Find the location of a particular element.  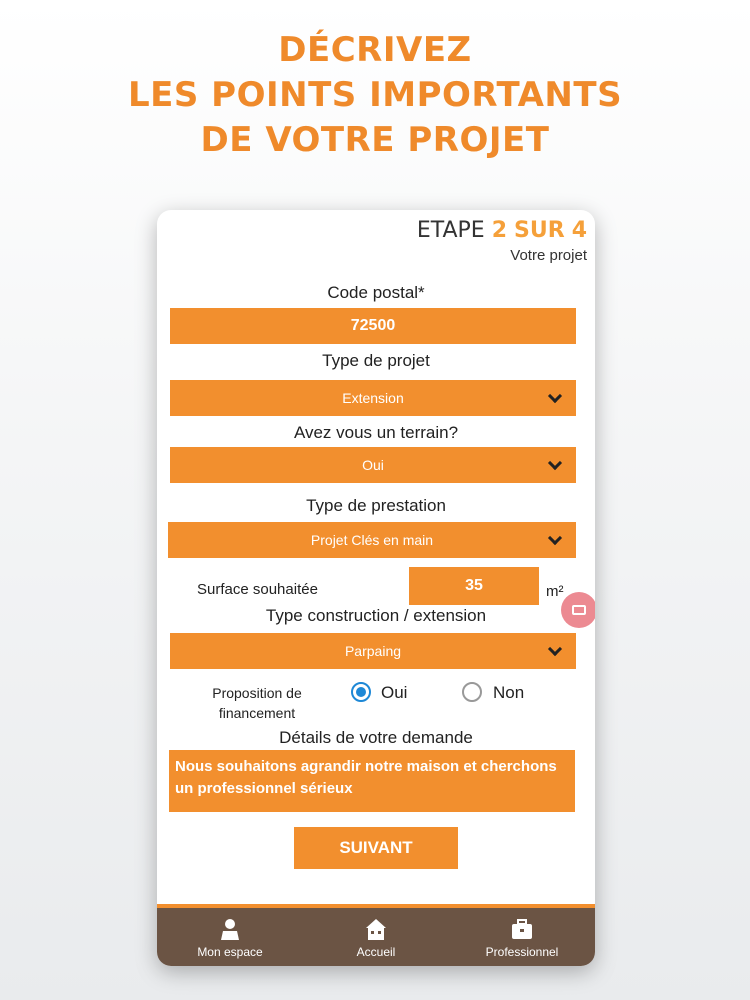

house-icon is located at coordinates (376, 929).